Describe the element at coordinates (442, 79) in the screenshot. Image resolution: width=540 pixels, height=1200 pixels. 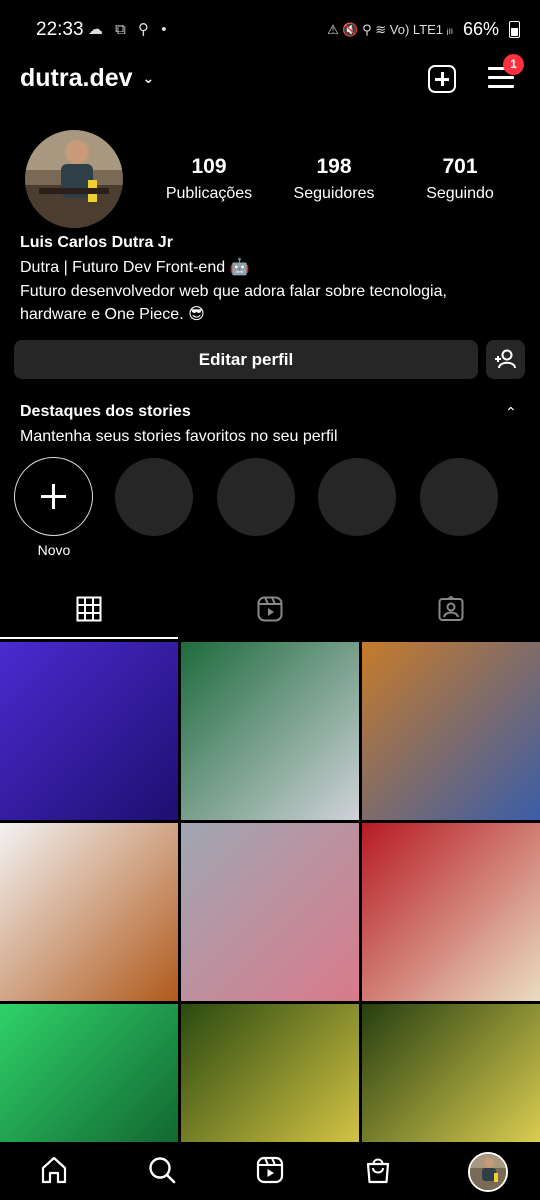
I see `create-post-icon` at that location.